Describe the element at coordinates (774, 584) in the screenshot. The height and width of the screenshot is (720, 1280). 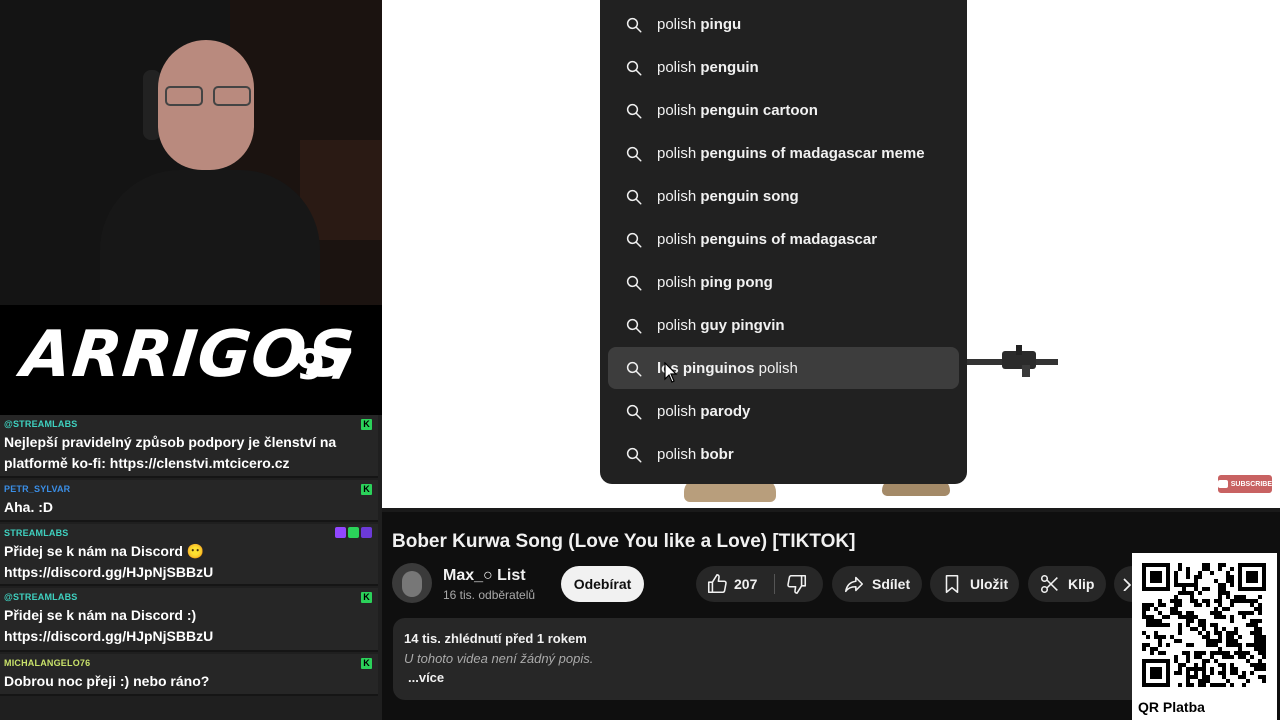
I see `like-divider` at that location.